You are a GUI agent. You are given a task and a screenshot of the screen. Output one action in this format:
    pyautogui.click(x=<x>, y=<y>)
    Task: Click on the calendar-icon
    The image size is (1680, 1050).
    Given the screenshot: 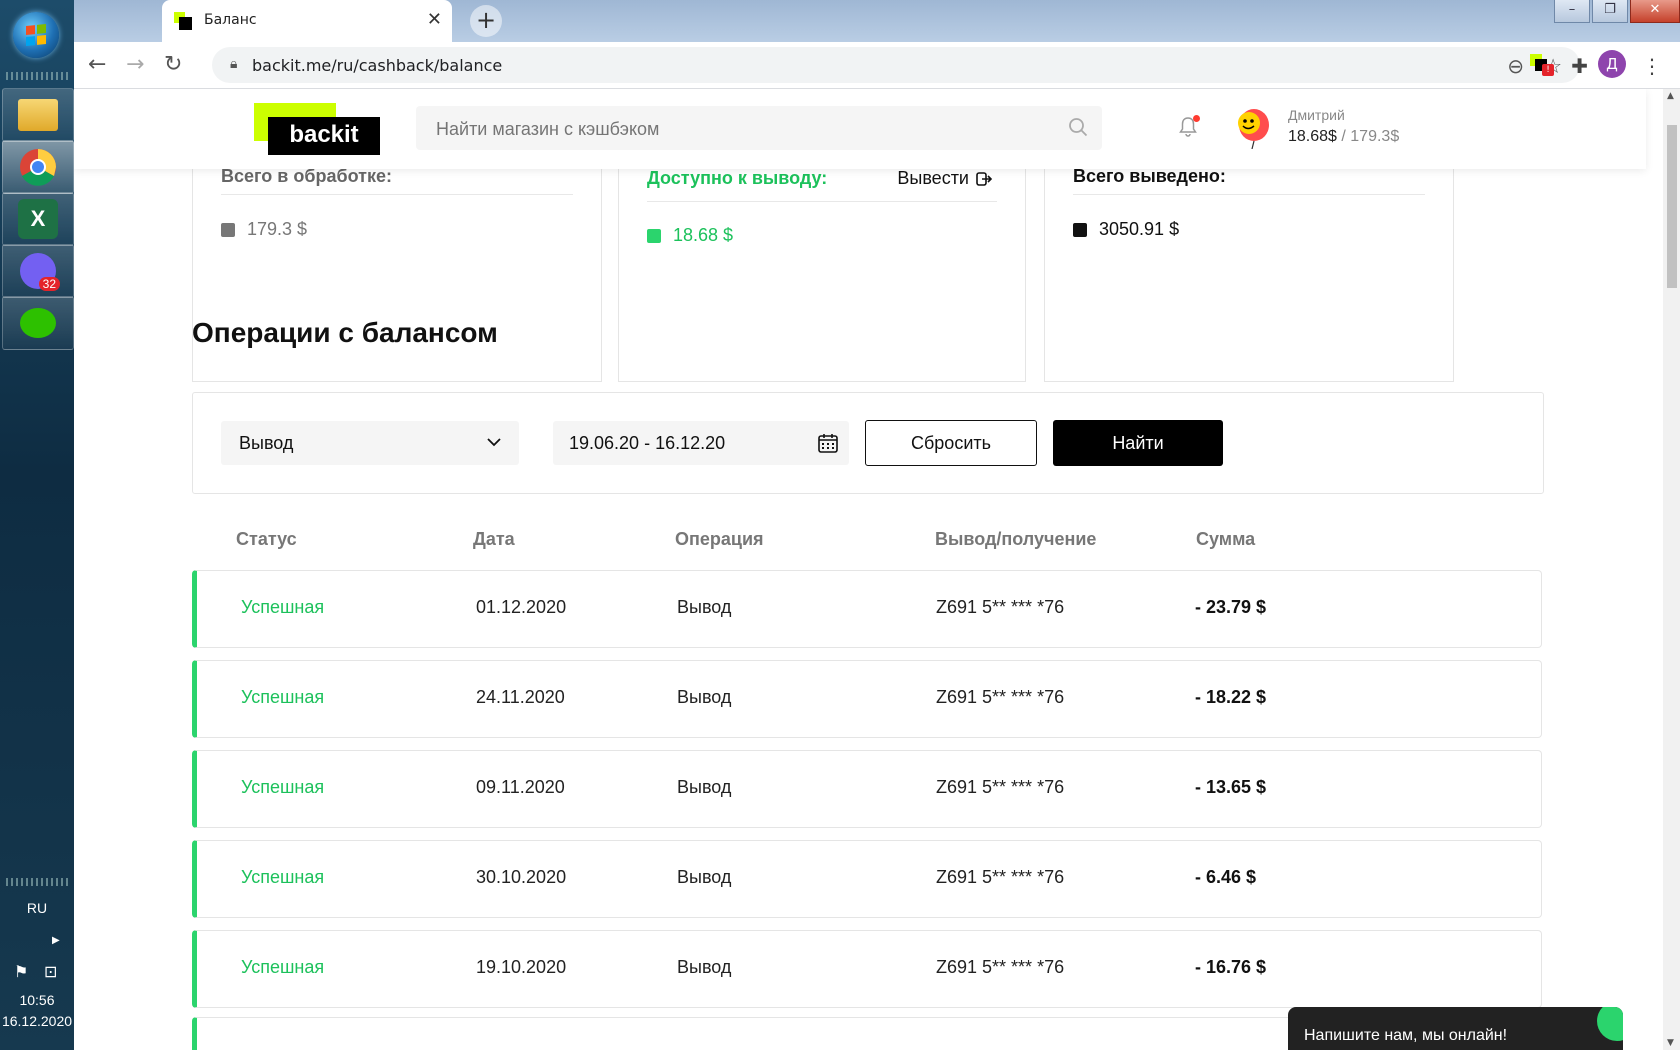 What is the action you would take?
    pyautogui.click(x=828, y=443)
    